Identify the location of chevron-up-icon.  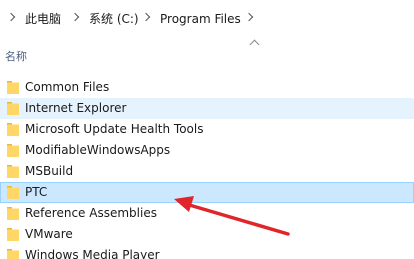
(254, 44).